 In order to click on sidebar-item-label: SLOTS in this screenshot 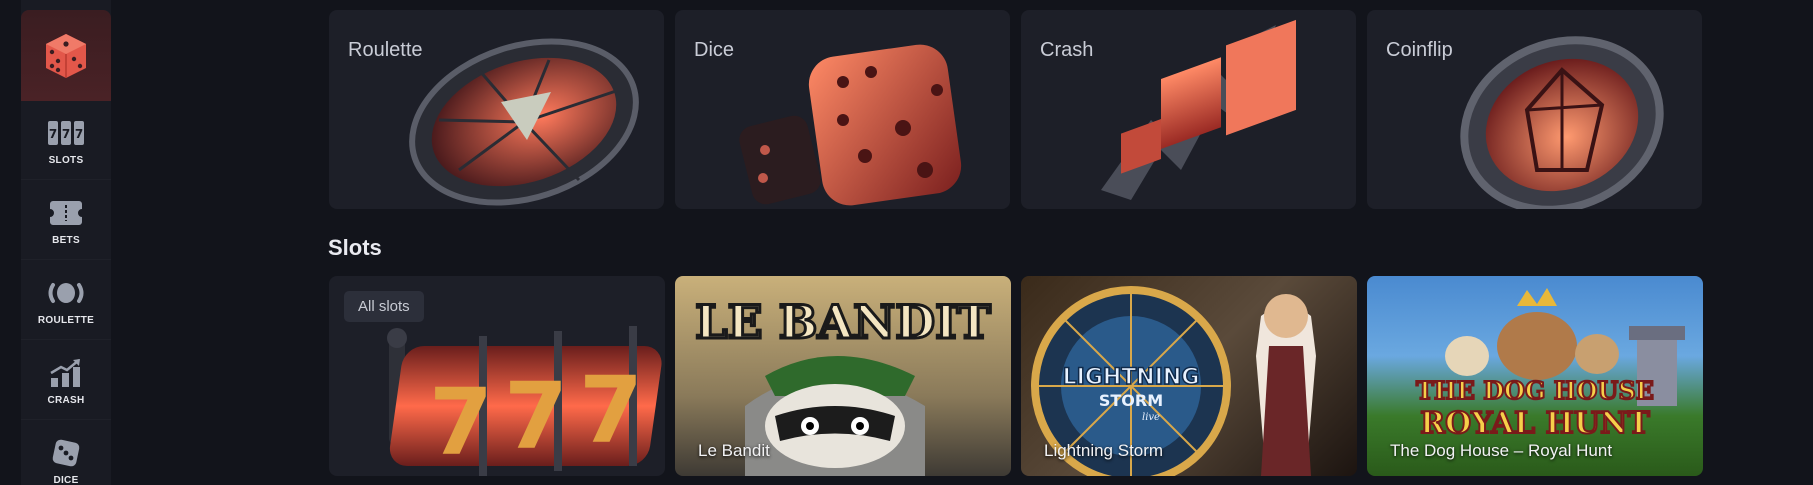, I will do `click(66, 160)`.